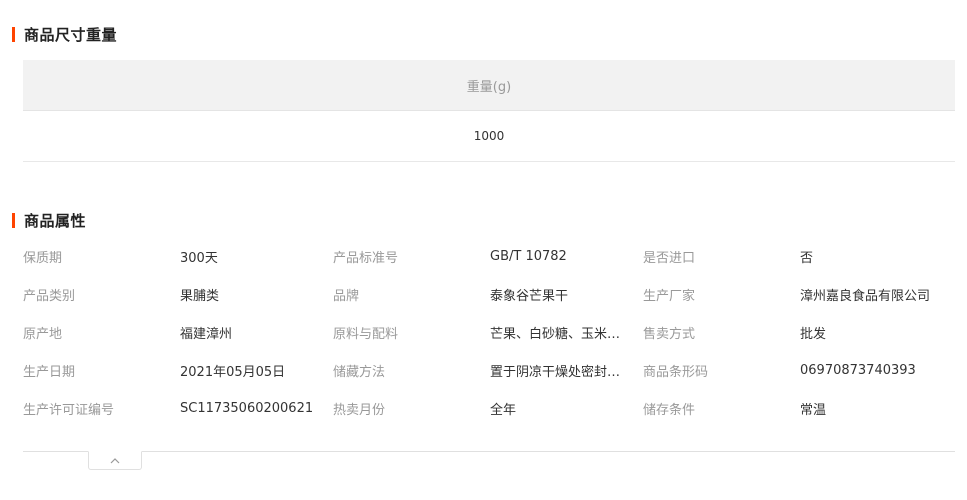 The height and width of the screenshot is (500, 967). Describe the element at coordinates (489, 256) in the screenshot. I see `attribute-row: 保质期 300天 产品标准号 GB/T 10782 是否进口 否` at that location.